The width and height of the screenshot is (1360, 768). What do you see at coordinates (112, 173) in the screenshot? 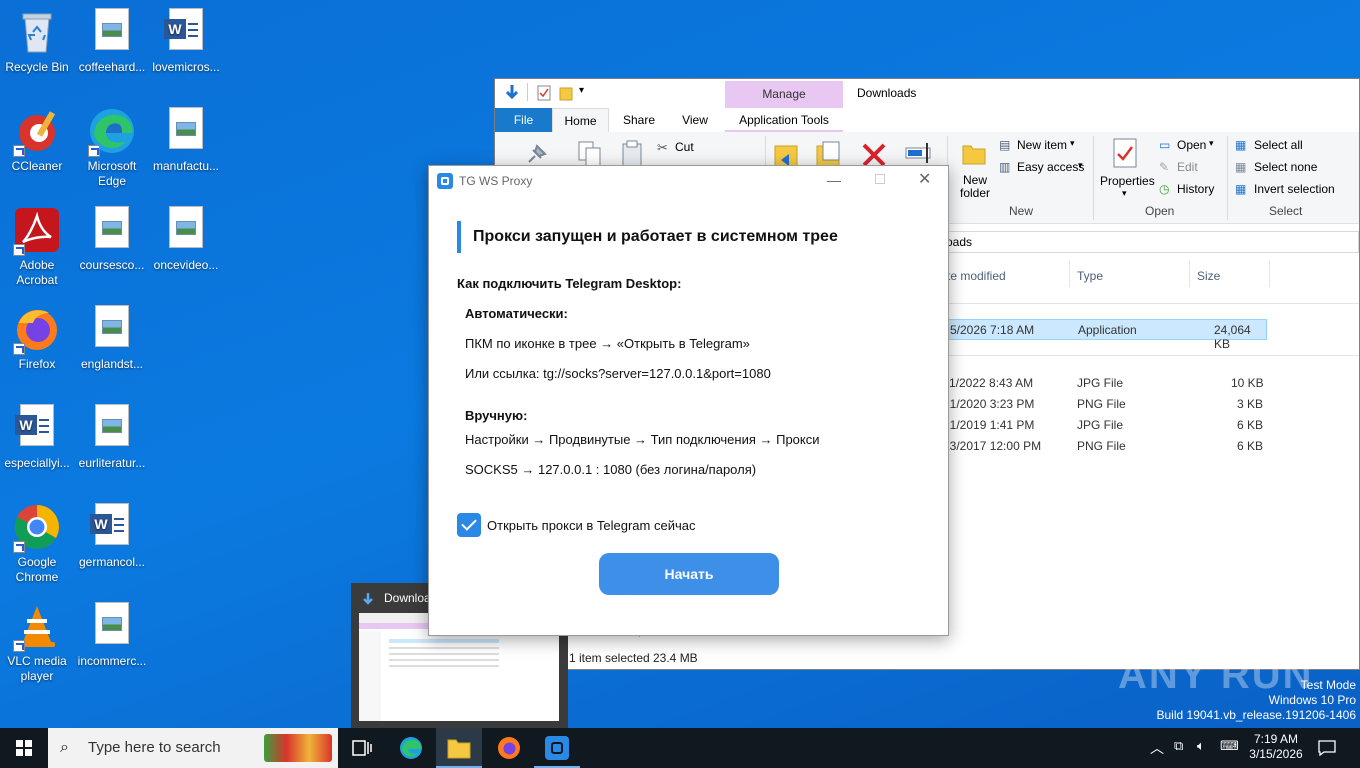
I see `icon-label: Microsoft Edge` at bounding box center [112, 173].